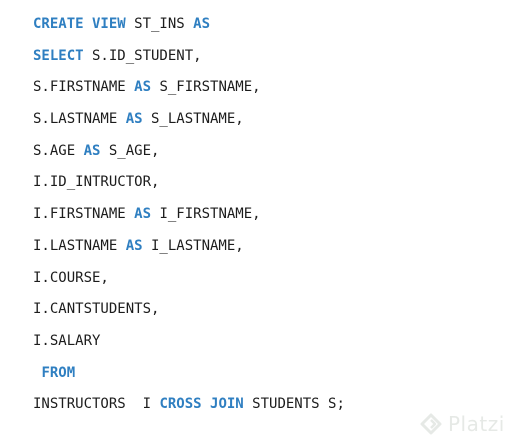  What do you see at coordinates (96, 309) in the screenshot?
I see `code-token: I.CANTSTUDENTS,` at bounding box center [96, 309].